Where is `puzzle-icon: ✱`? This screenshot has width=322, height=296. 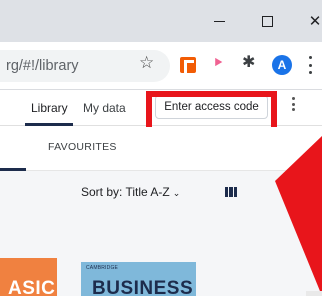
puzzle-icon: ✱ is located at coordinates (248, 62).